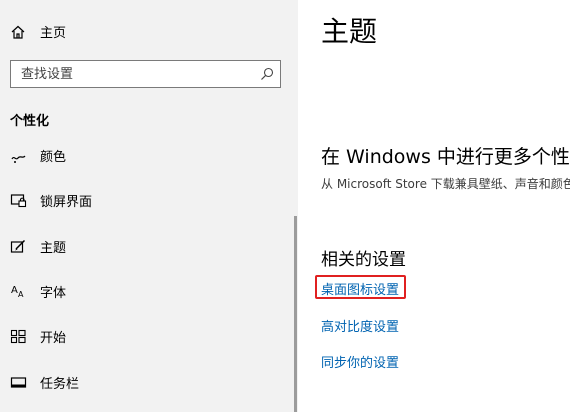 Image resolution: width=570 pixels, height=412 pixels. What do you see at coordinates (445, 157) in the screenshot?
I see `store-heading: 在 Windows 中进行更多个性化` at bounding box center [445, 157].